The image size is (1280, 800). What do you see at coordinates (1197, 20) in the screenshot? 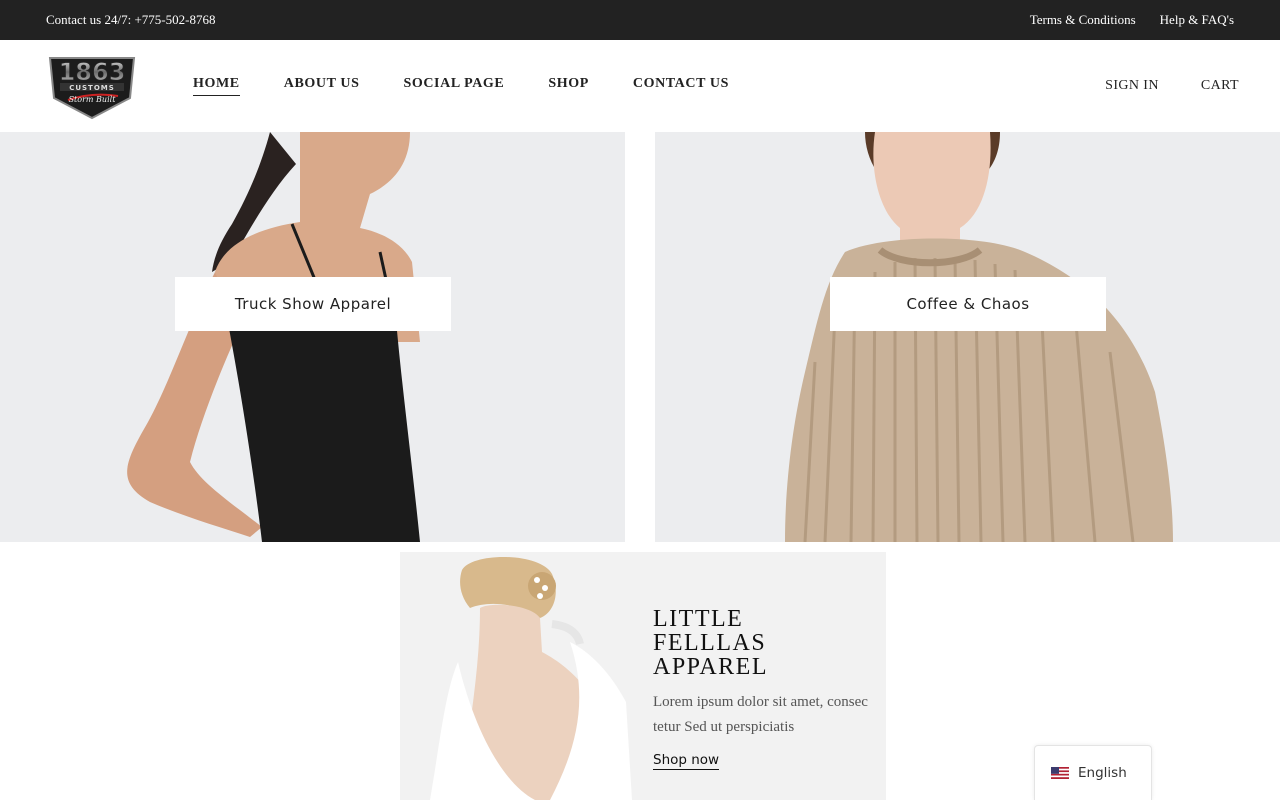
I see `help-faq-link: Help & FAQ's` at bounding box center [1197, 20].